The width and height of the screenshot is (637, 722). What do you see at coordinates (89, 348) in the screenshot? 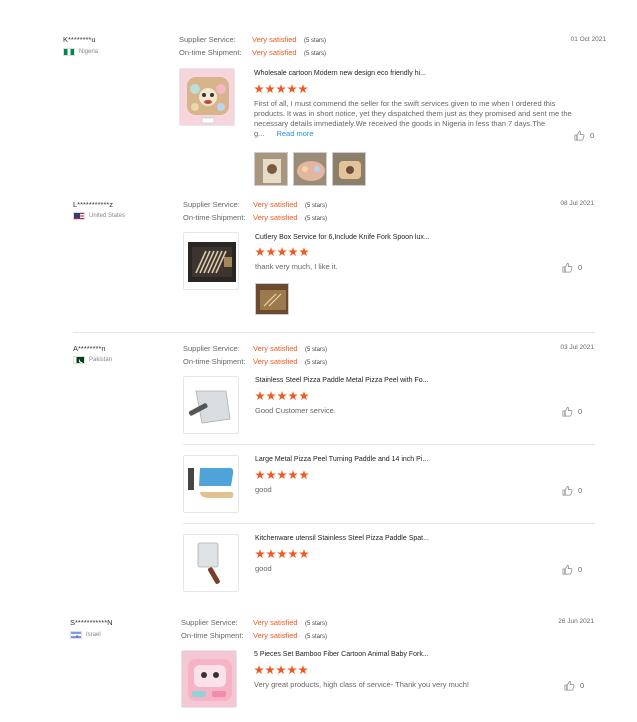
I see `reviewer-name: A********n` at bounding box center [89, 348].